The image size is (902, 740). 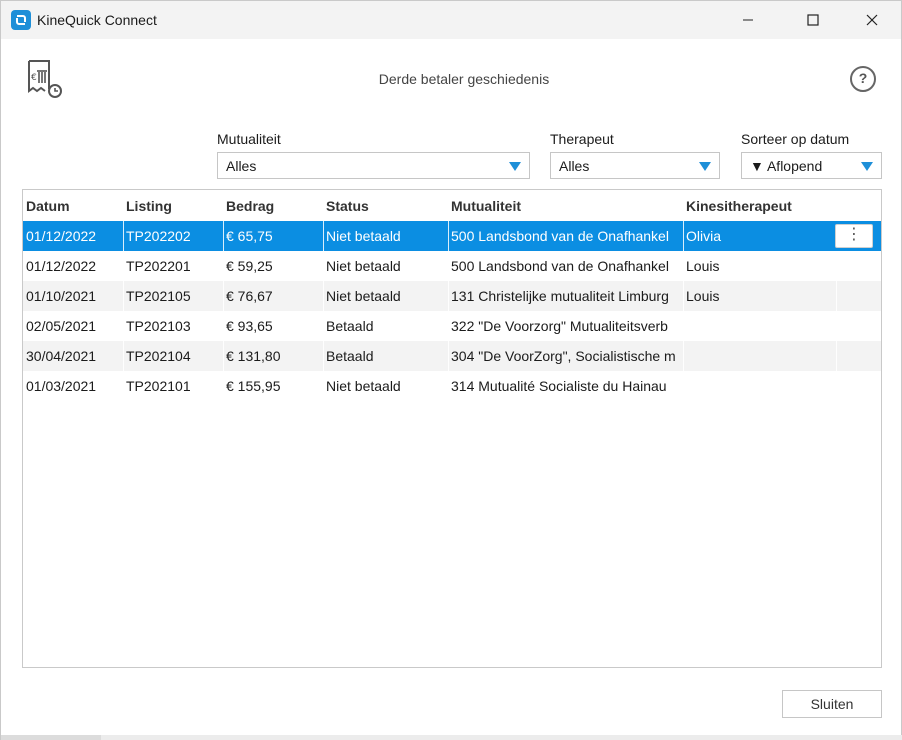 What do you see at coordinates (61, 356) in the screenshot?
I see `cell-datum: 30/04/2021` at bounding box center [61, 356].